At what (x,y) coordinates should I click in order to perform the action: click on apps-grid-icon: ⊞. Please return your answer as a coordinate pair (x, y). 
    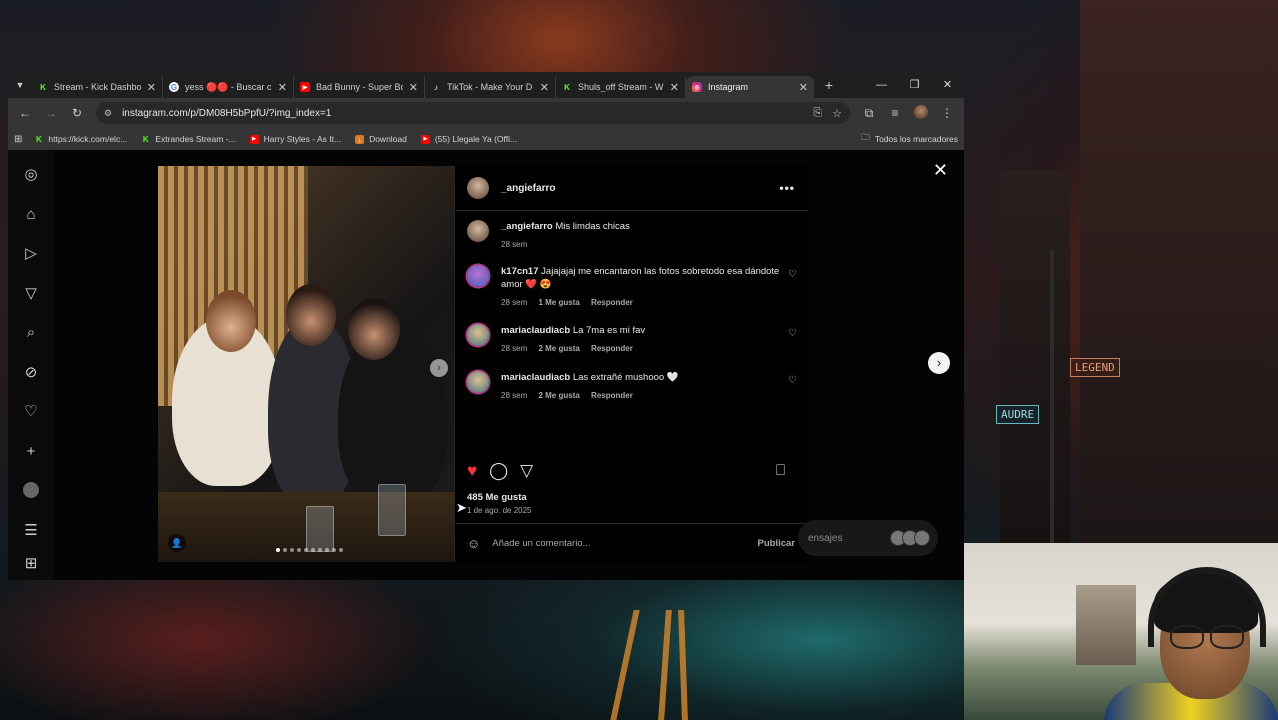
    Looking at the image, I should click on (18, 139).